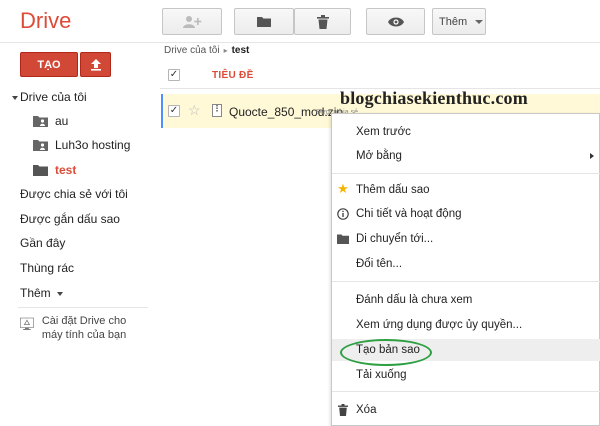 Image resolution: width=600 pixels, height=426 pixels. Describe the element at coordinates (466, 156) in the screenshot. I see `menu-item-open-with: Mở bằng` at that location.